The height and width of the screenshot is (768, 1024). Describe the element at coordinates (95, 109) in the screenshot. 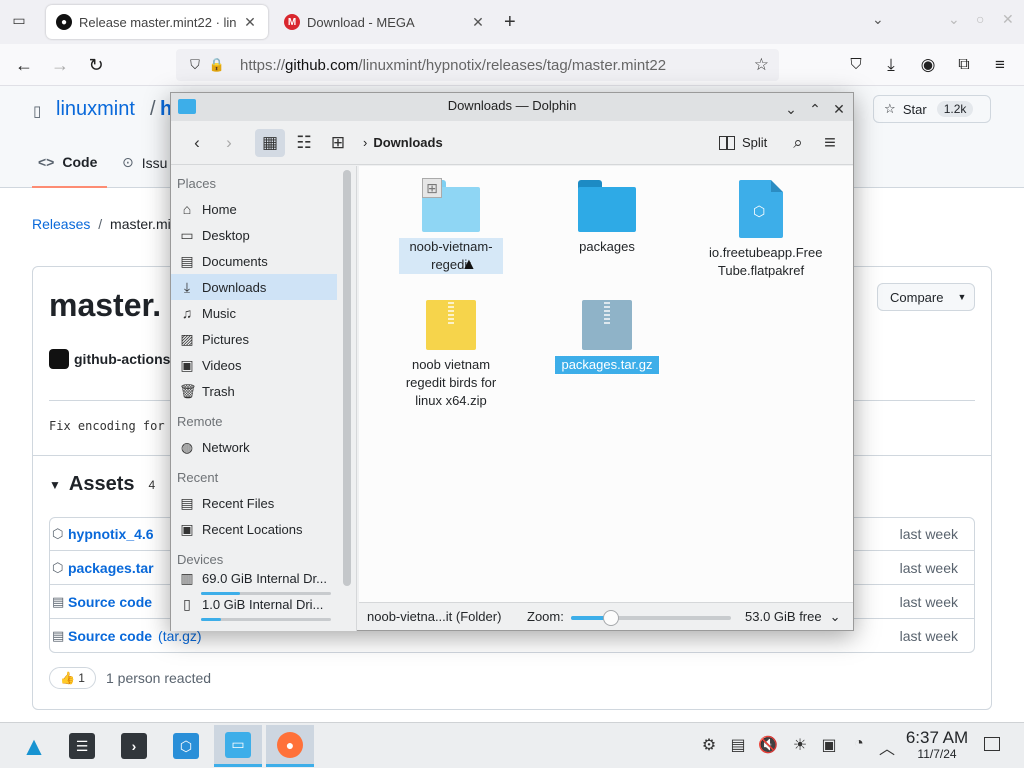

I see `repo-owner-link: linuxmint` at that location.